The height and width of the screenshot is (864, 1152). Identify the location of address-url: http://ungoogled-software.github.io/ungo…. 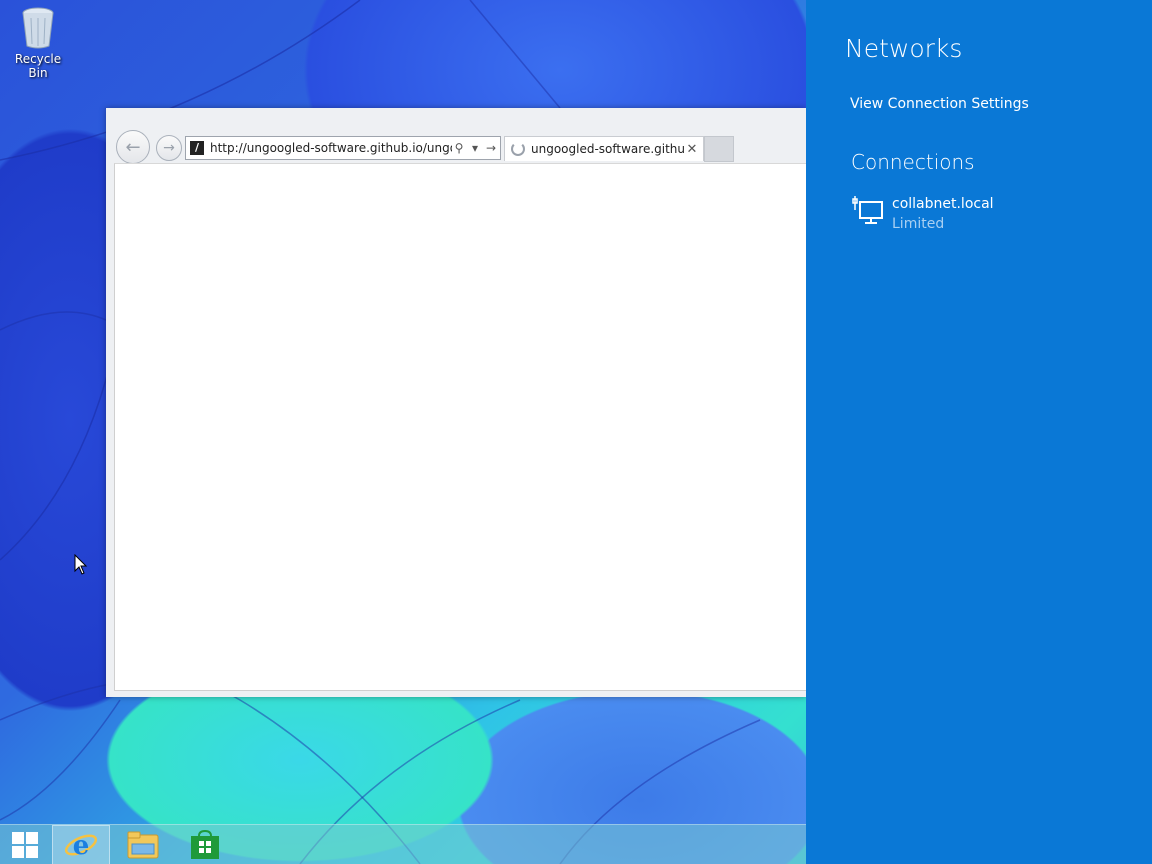
(331, 148).